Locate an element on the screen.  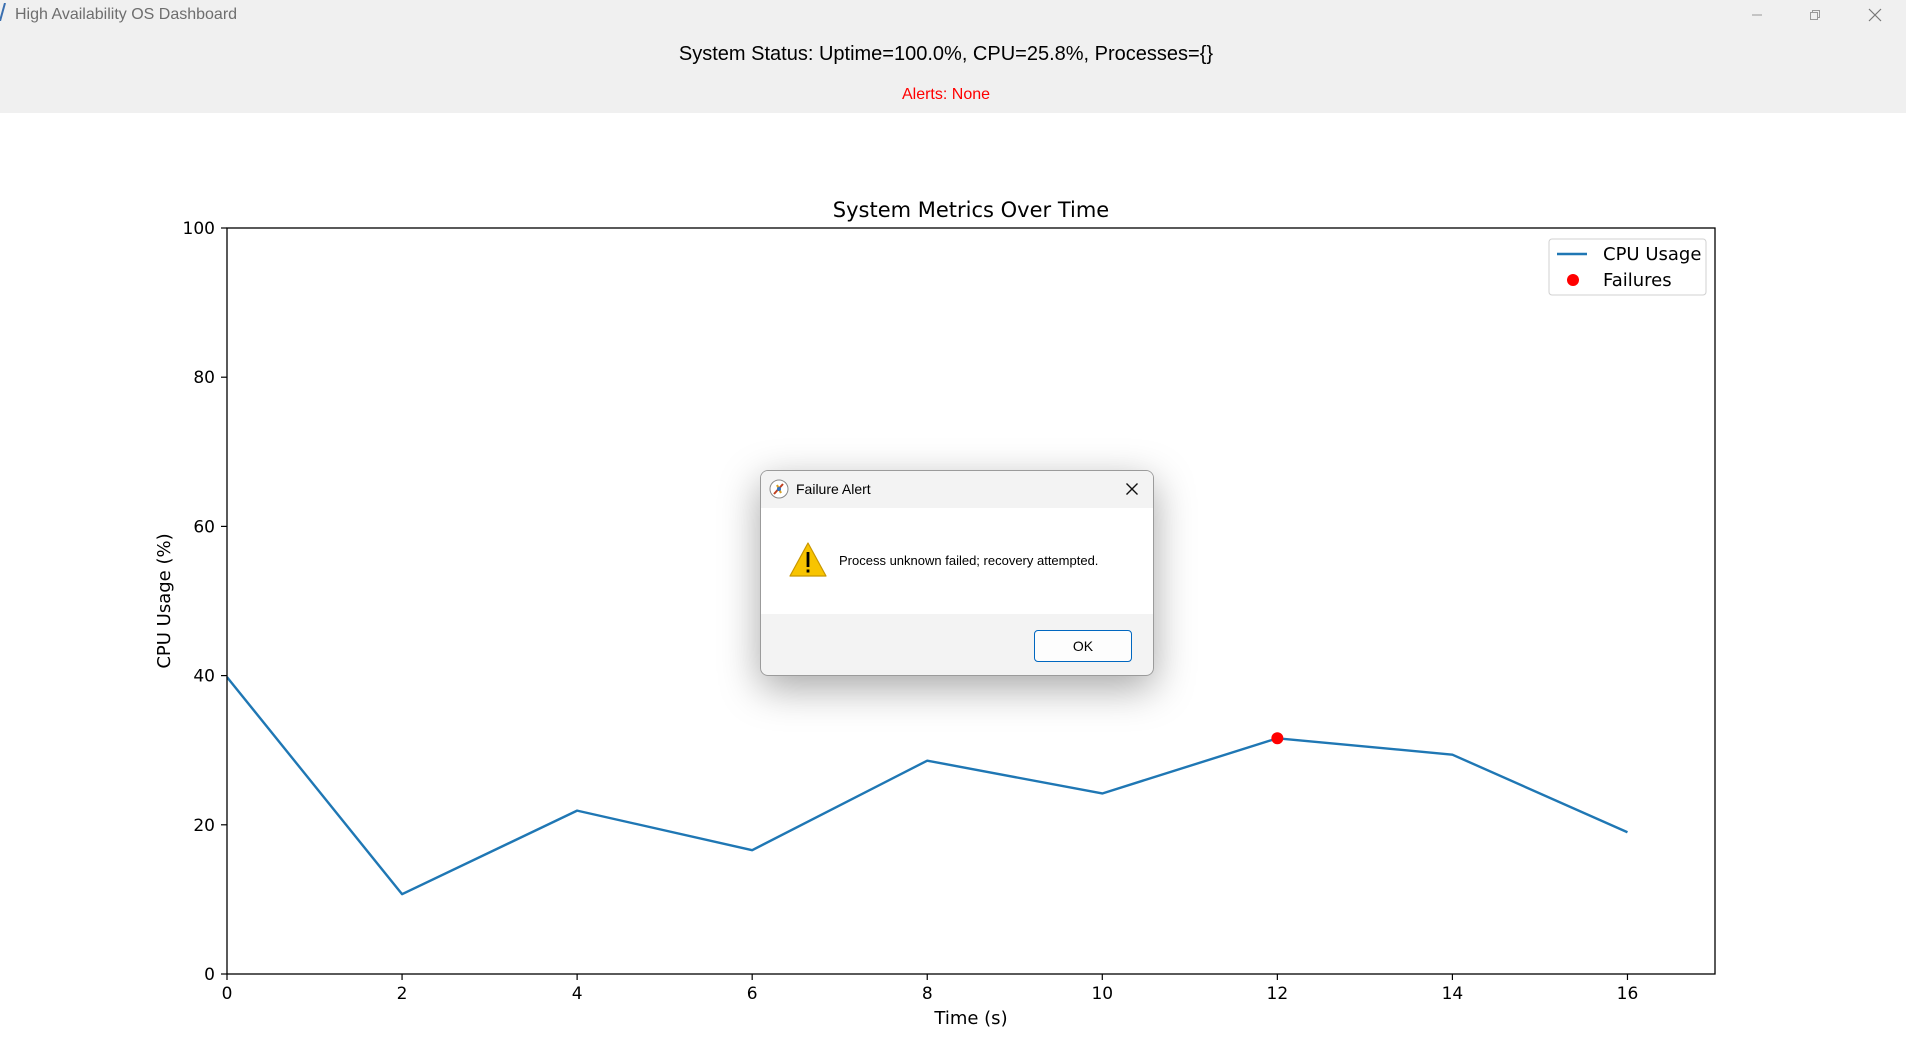
minimize-icon is located at coordinates (1757, 14).